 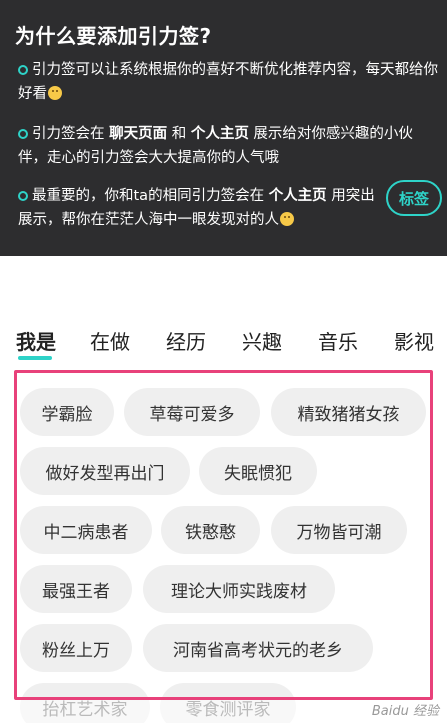 What do you see at coordinates (414, 198) in the screenshot?
I see `tag-example-chip: 标签` at bounding box center [414, 198].